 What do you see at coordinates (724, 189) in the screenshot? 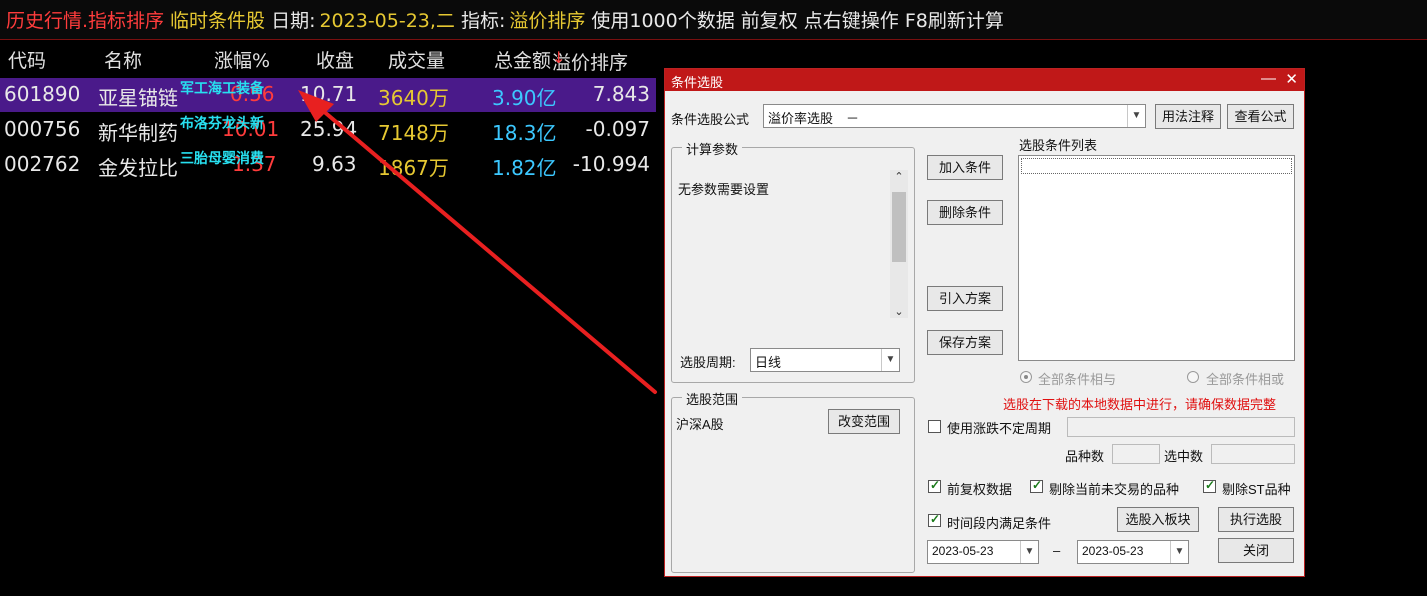
I see `params-text: 无参数需要设置` at bounding box center [724, 189].